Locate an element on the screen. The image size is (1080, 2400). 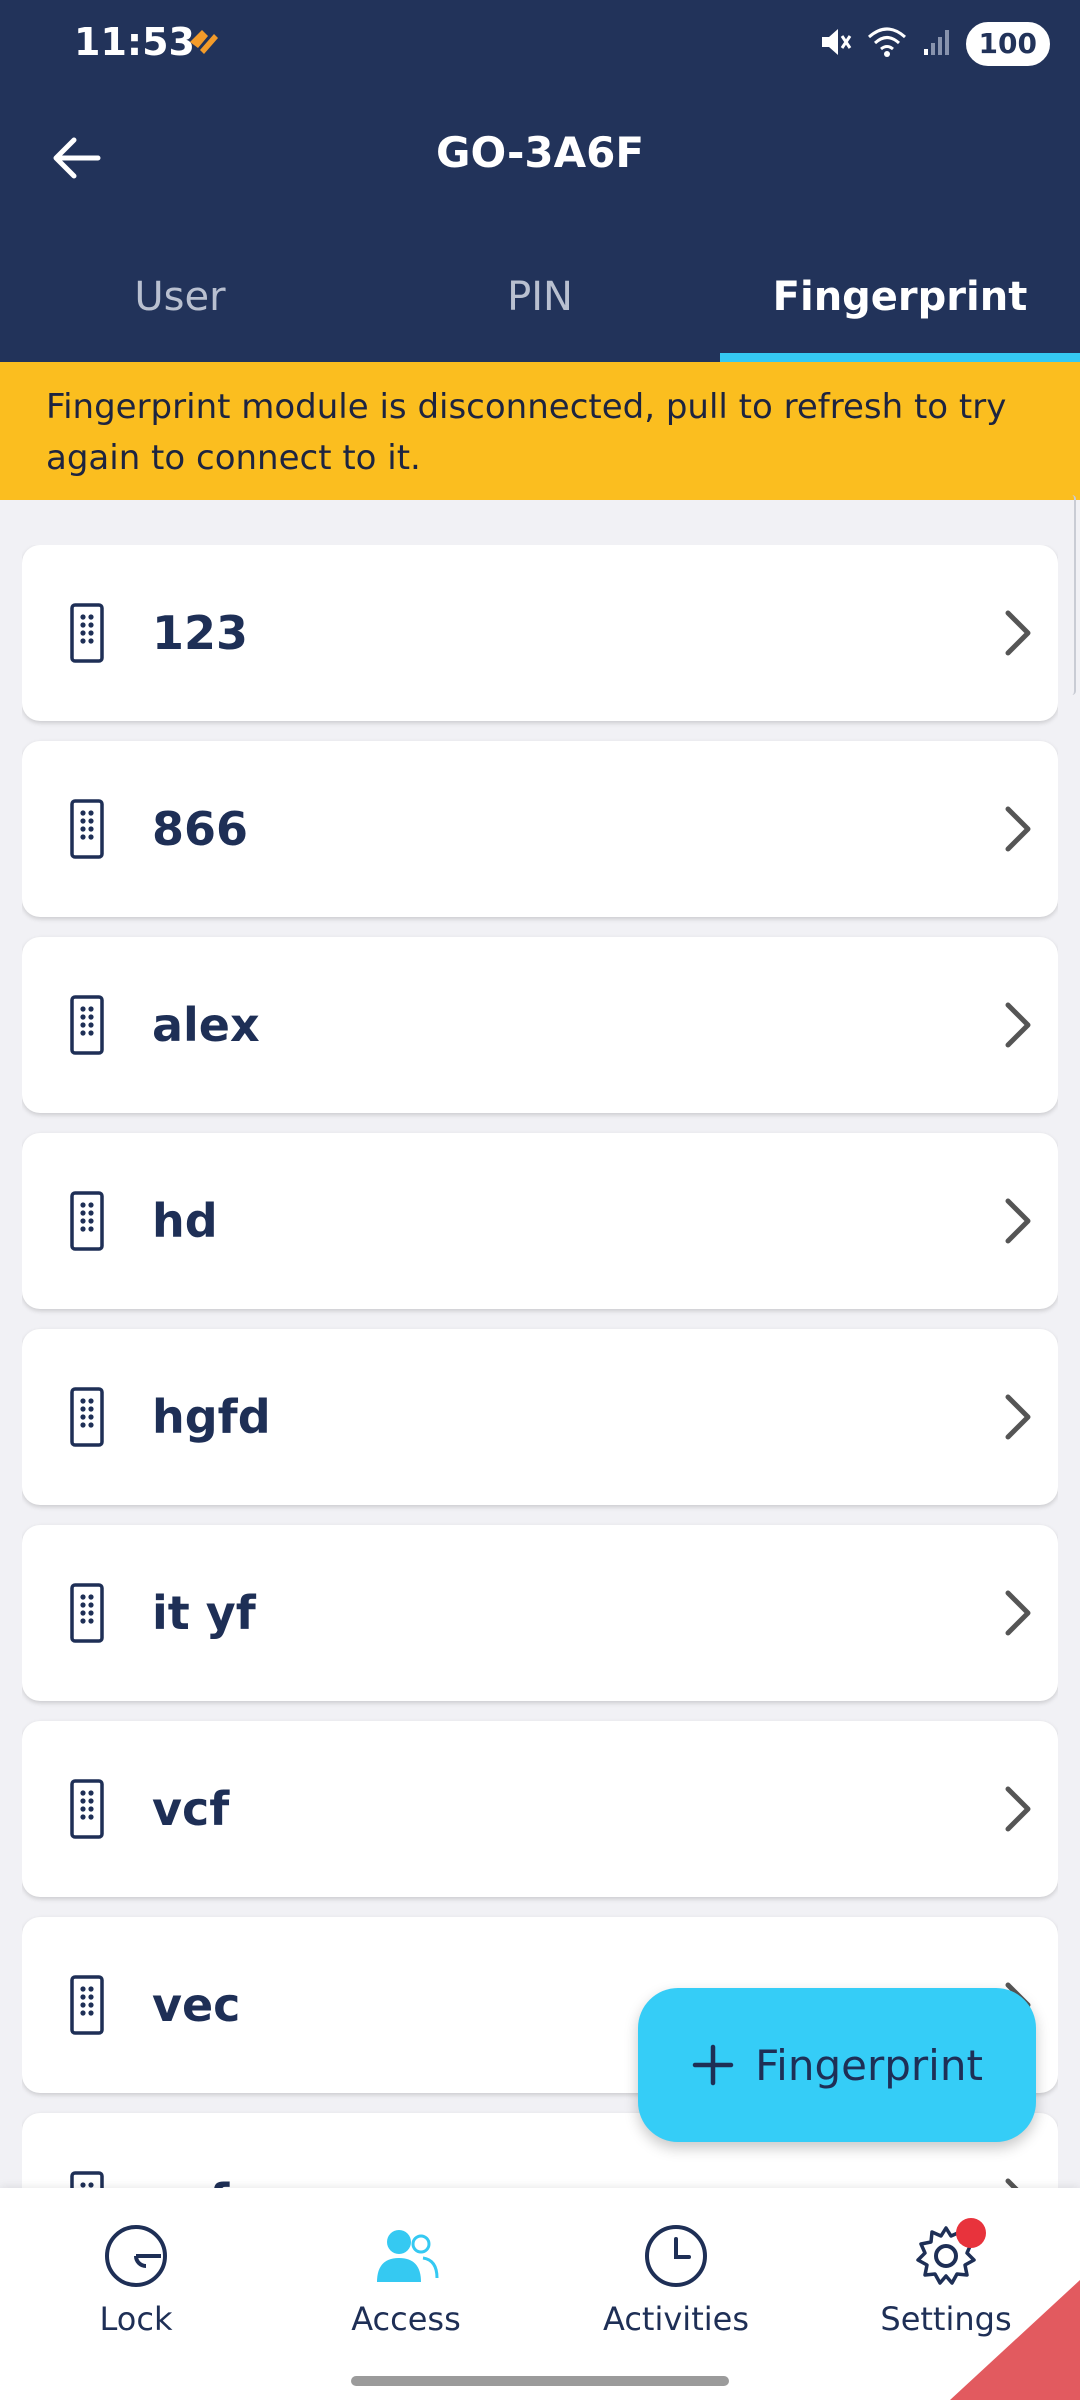
list-item: vcf is located at coordinates (540, 1809).